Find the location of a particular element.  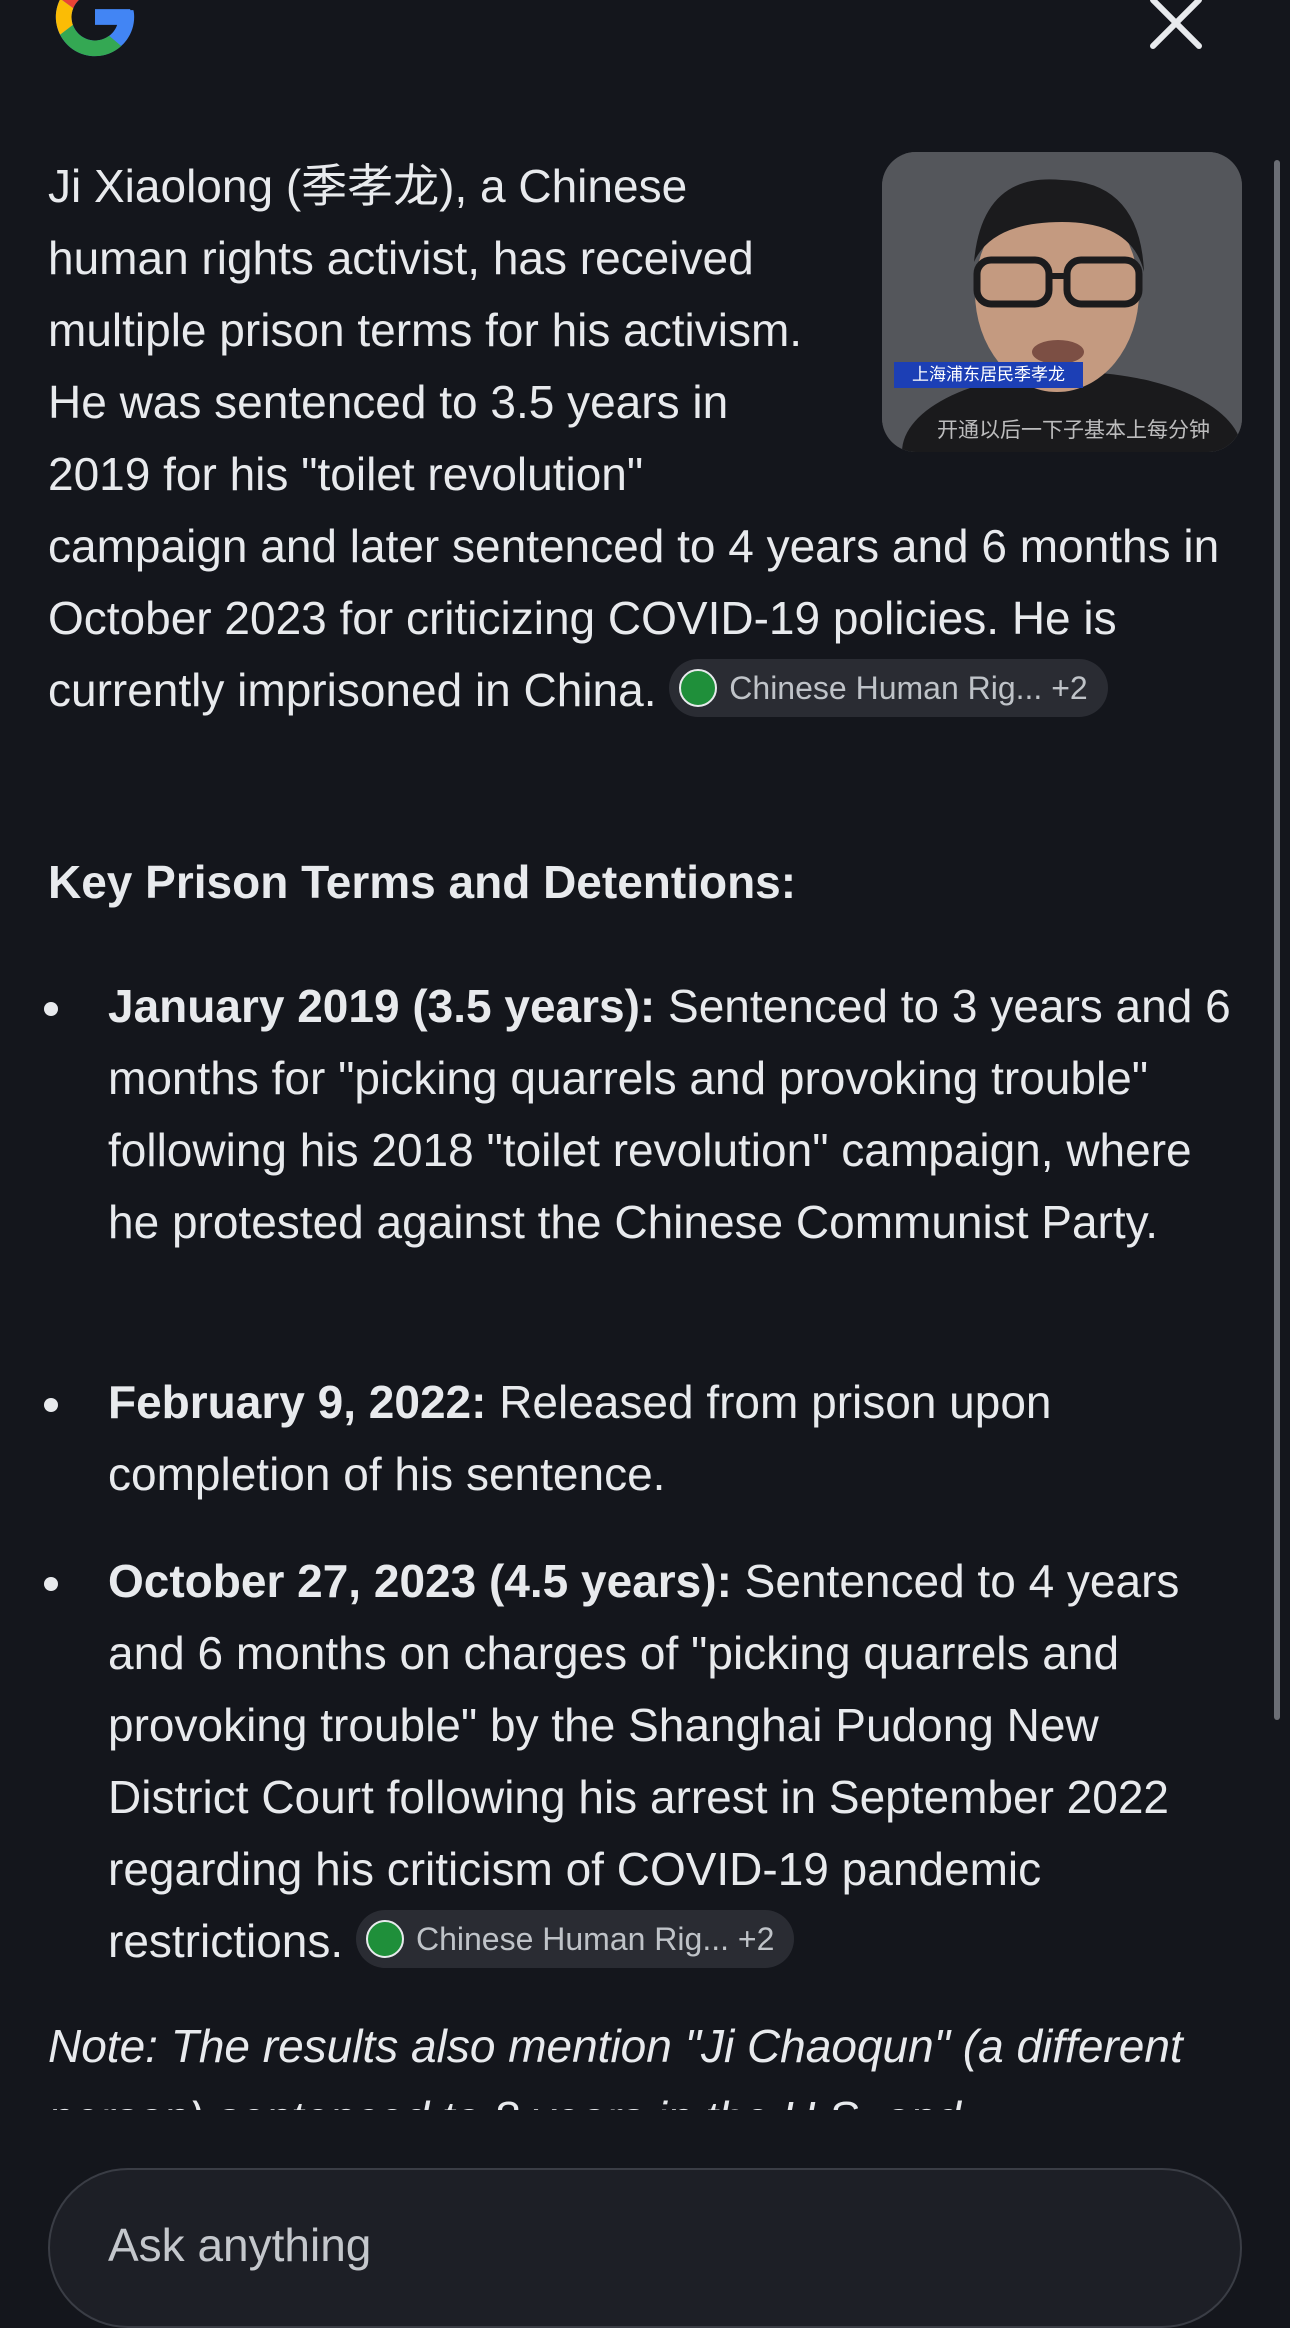

google-g-logo is located at coordinates (95, 28).